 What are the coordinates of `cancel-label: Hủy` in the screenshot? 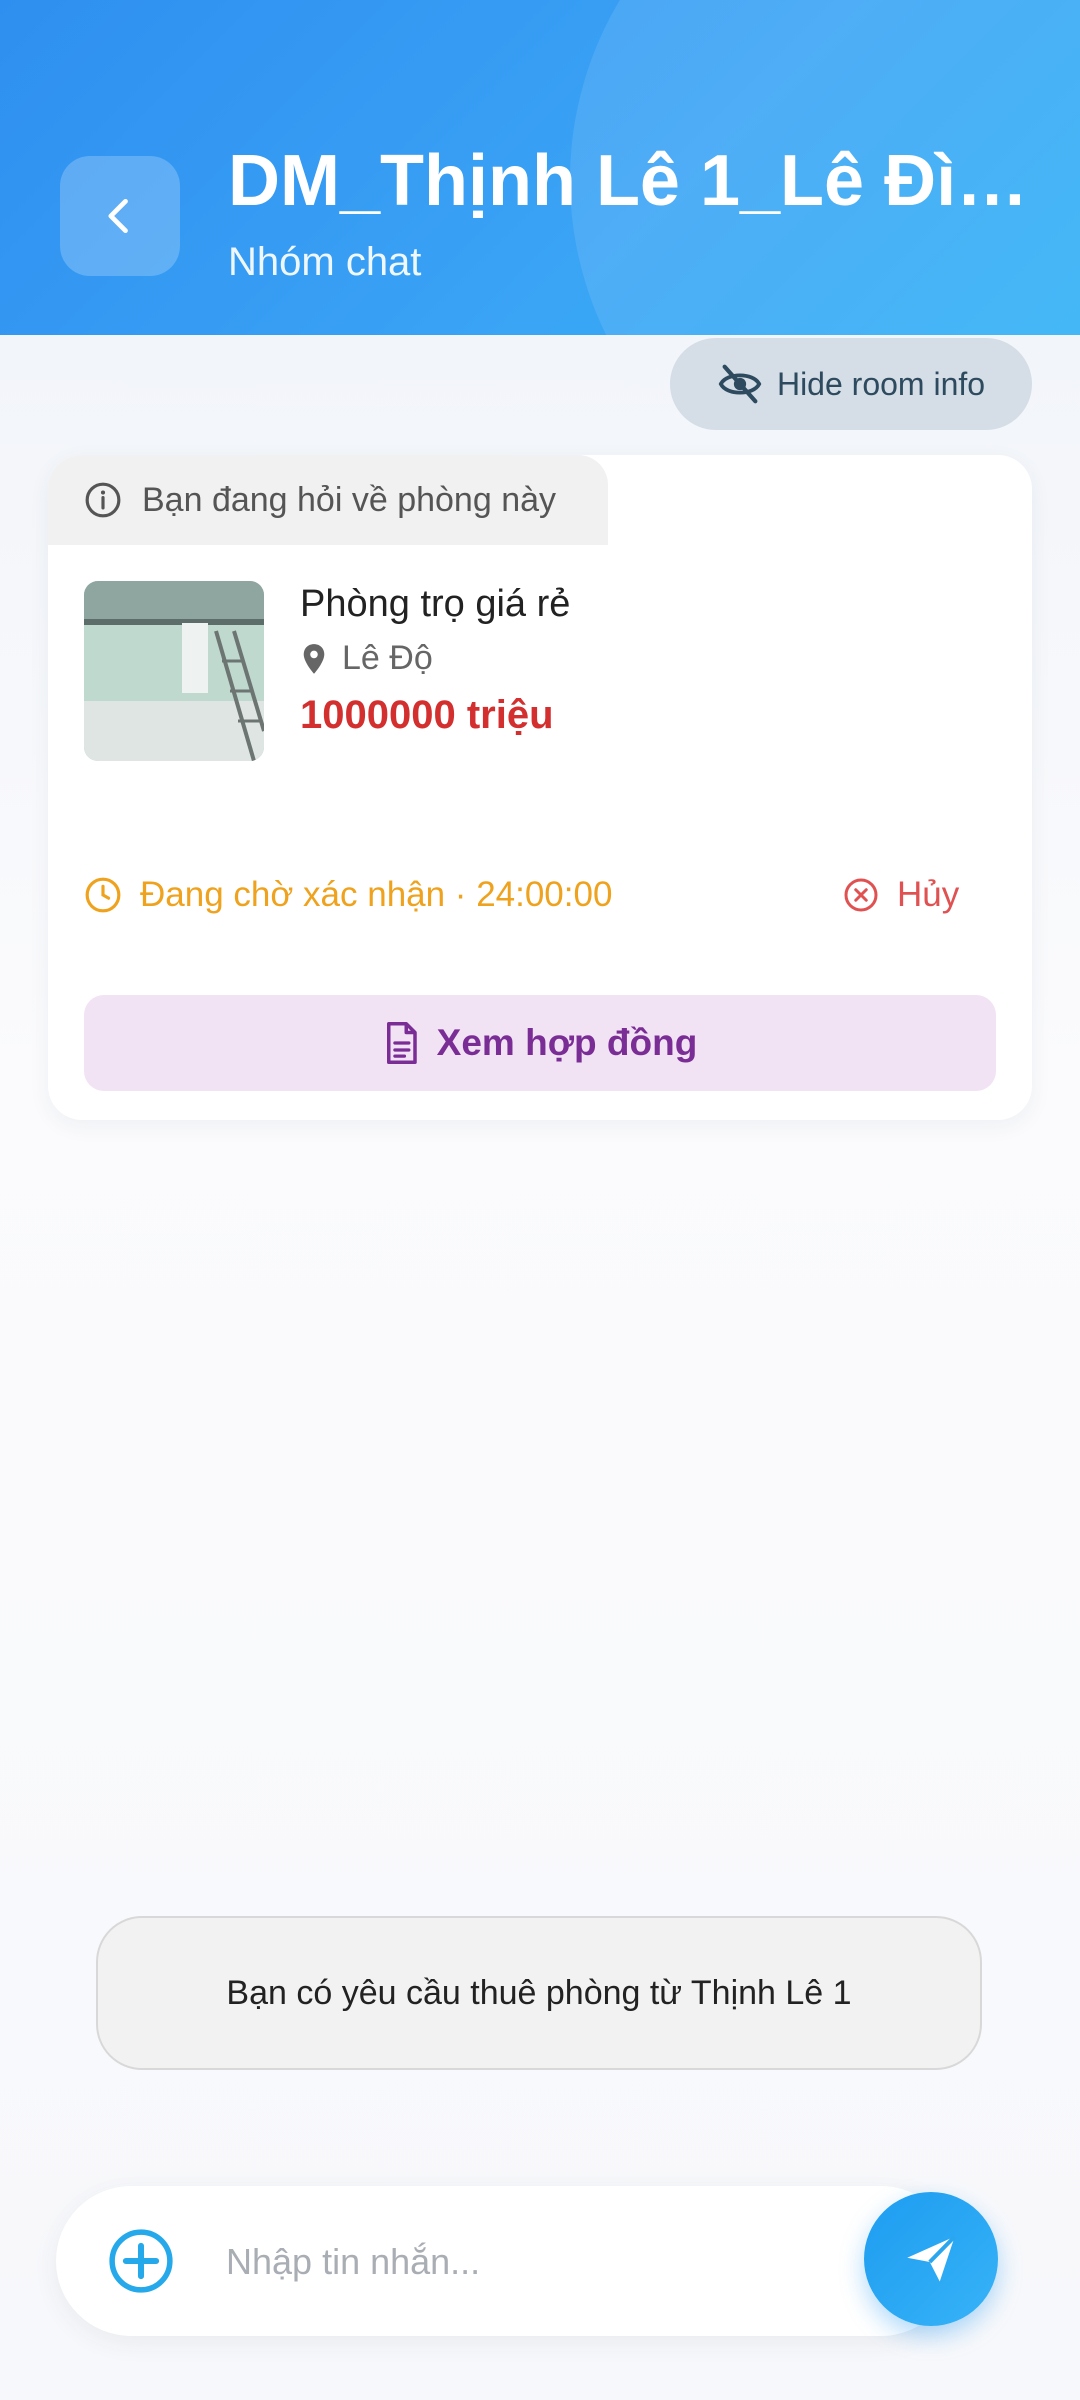 It's located at (928, 894).